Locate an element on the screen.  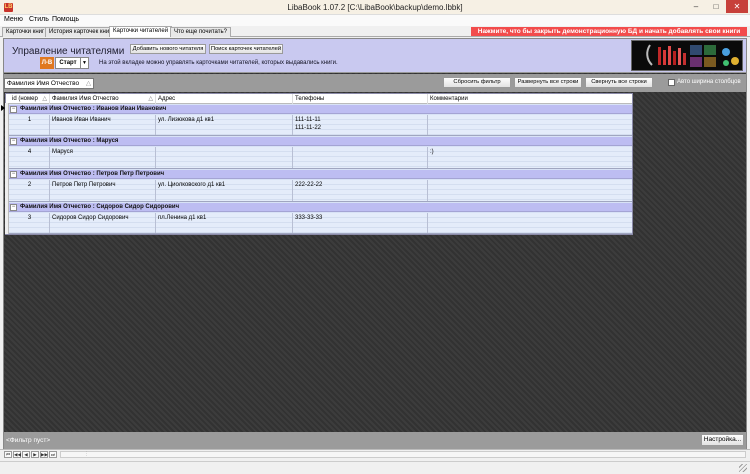
expand-all-rows-button: Развернуть все строки is located at coordinates (548, 82).